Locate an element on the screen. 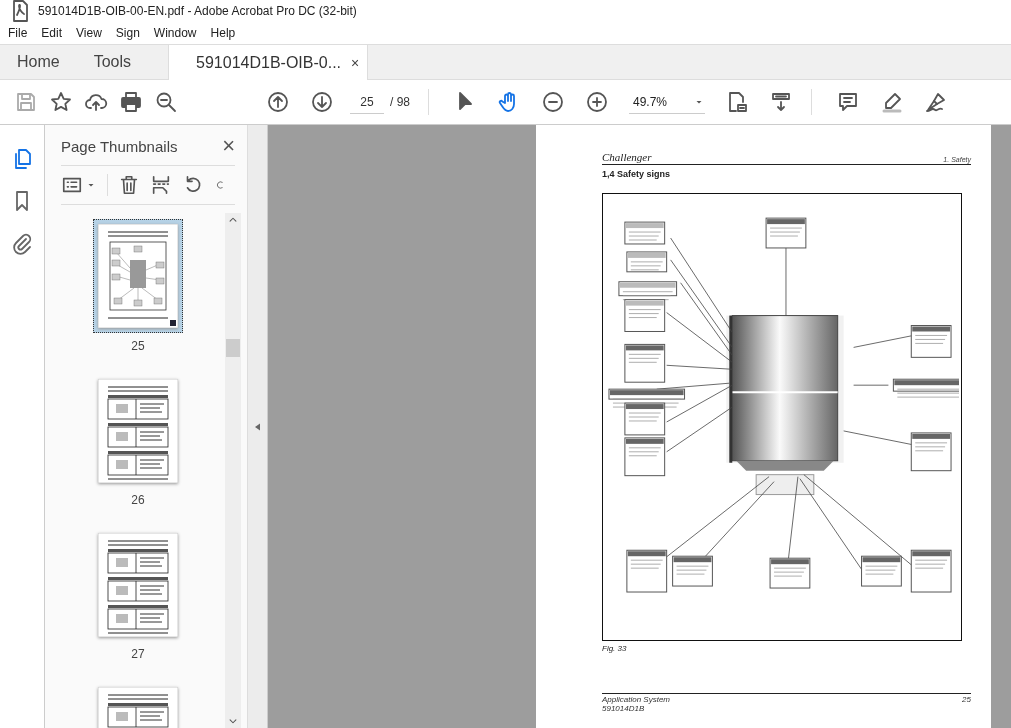 The height and width of the screenshot is (728, 1011). menu-item: Window is located at coordinates (175, 33).